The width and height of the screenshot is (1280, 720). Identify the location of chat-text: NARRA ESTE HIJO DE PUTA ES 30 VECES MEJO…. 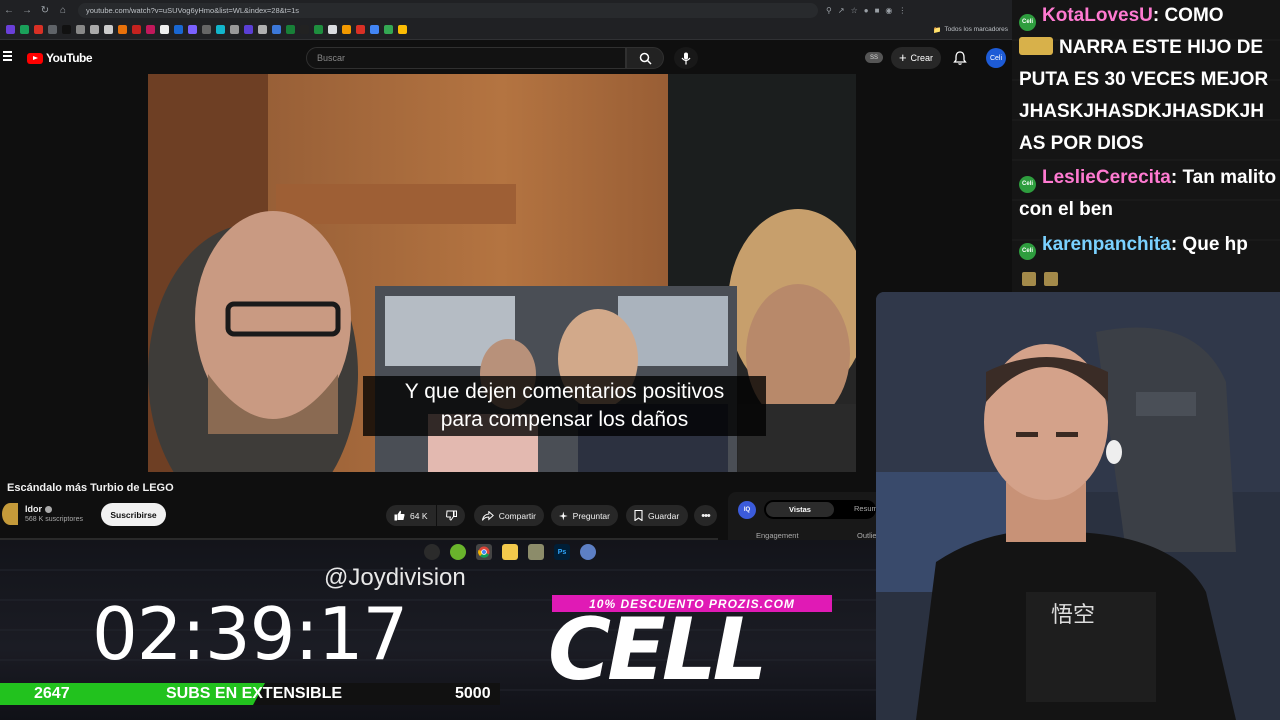
(1144, 95).